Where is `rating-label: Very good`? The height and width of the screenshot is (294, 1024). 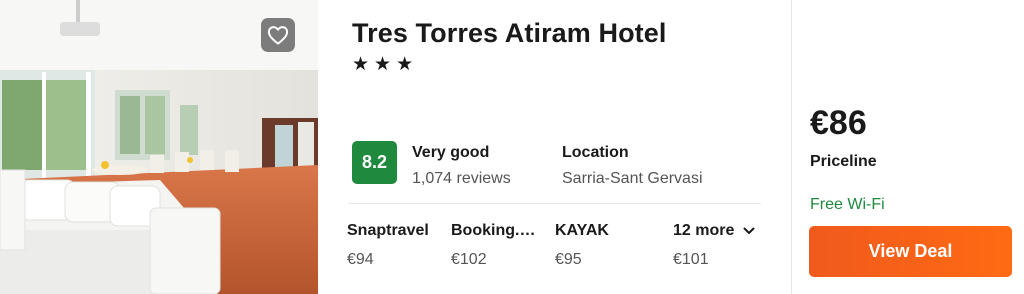
rating-label: Very good is located at coordinates (451, 152).